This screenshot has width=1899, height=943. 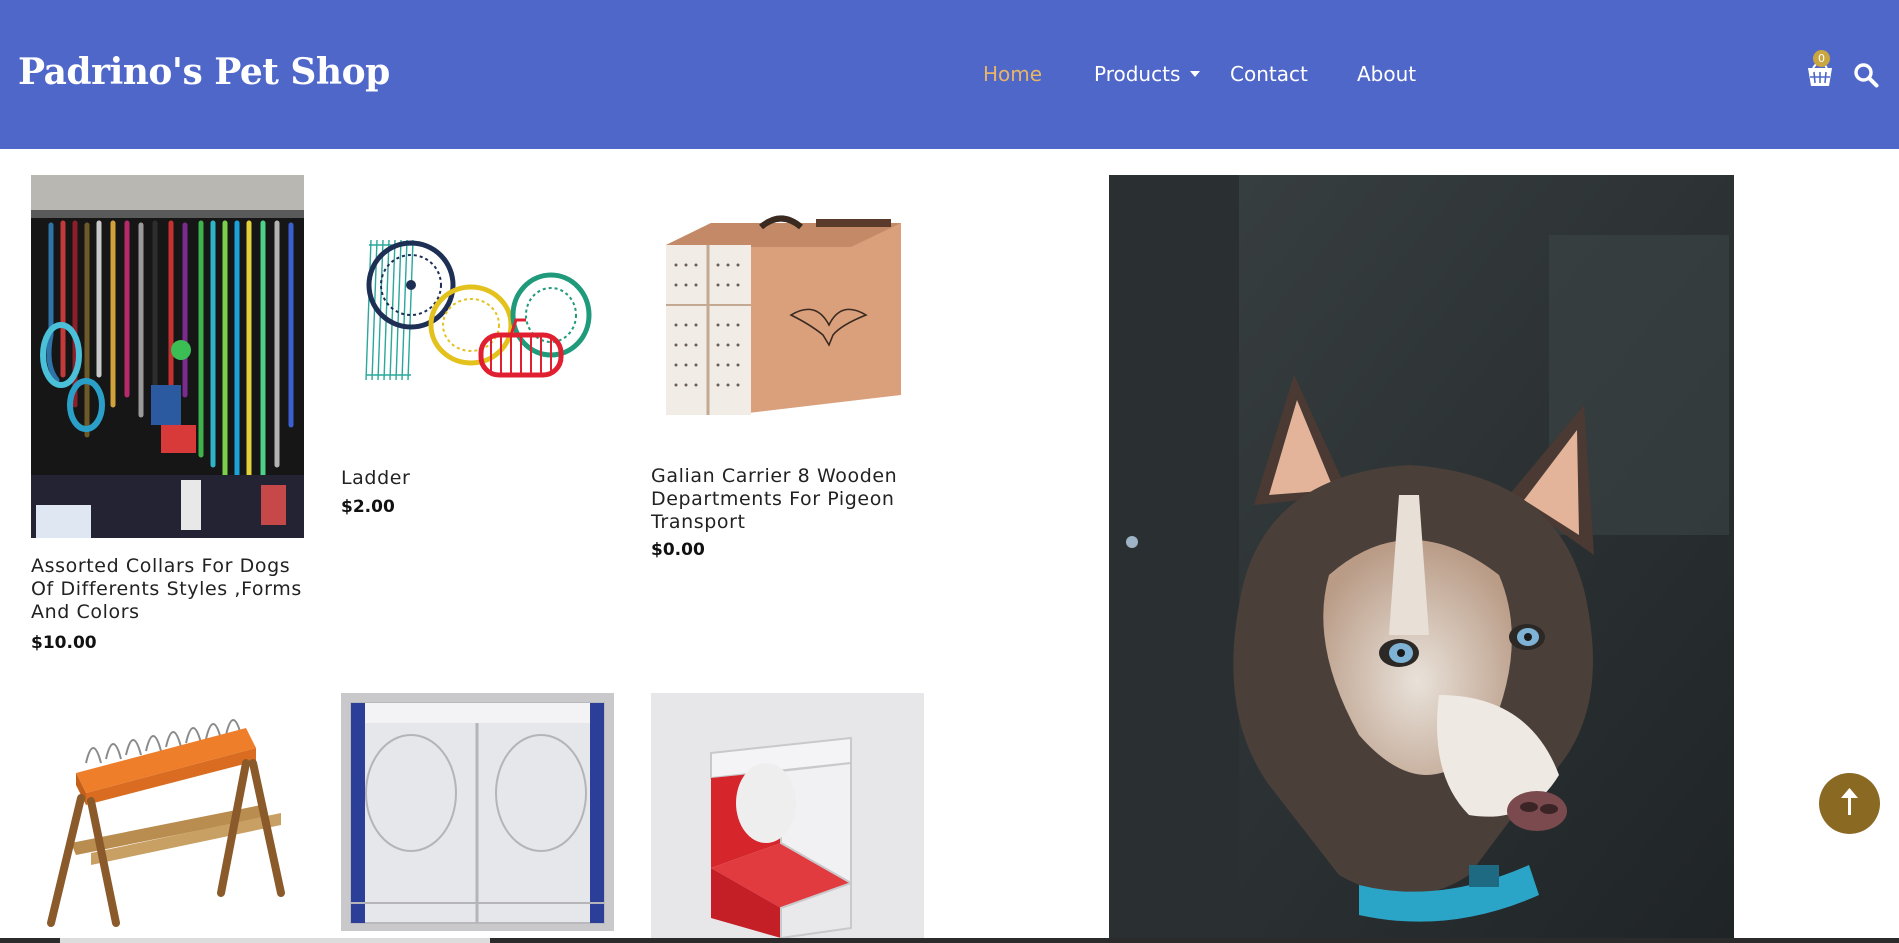 What do you see at coordinates (275, 940) in the screenshot?
I see `scrollbar-thumb` at bounding box center [275, 940].